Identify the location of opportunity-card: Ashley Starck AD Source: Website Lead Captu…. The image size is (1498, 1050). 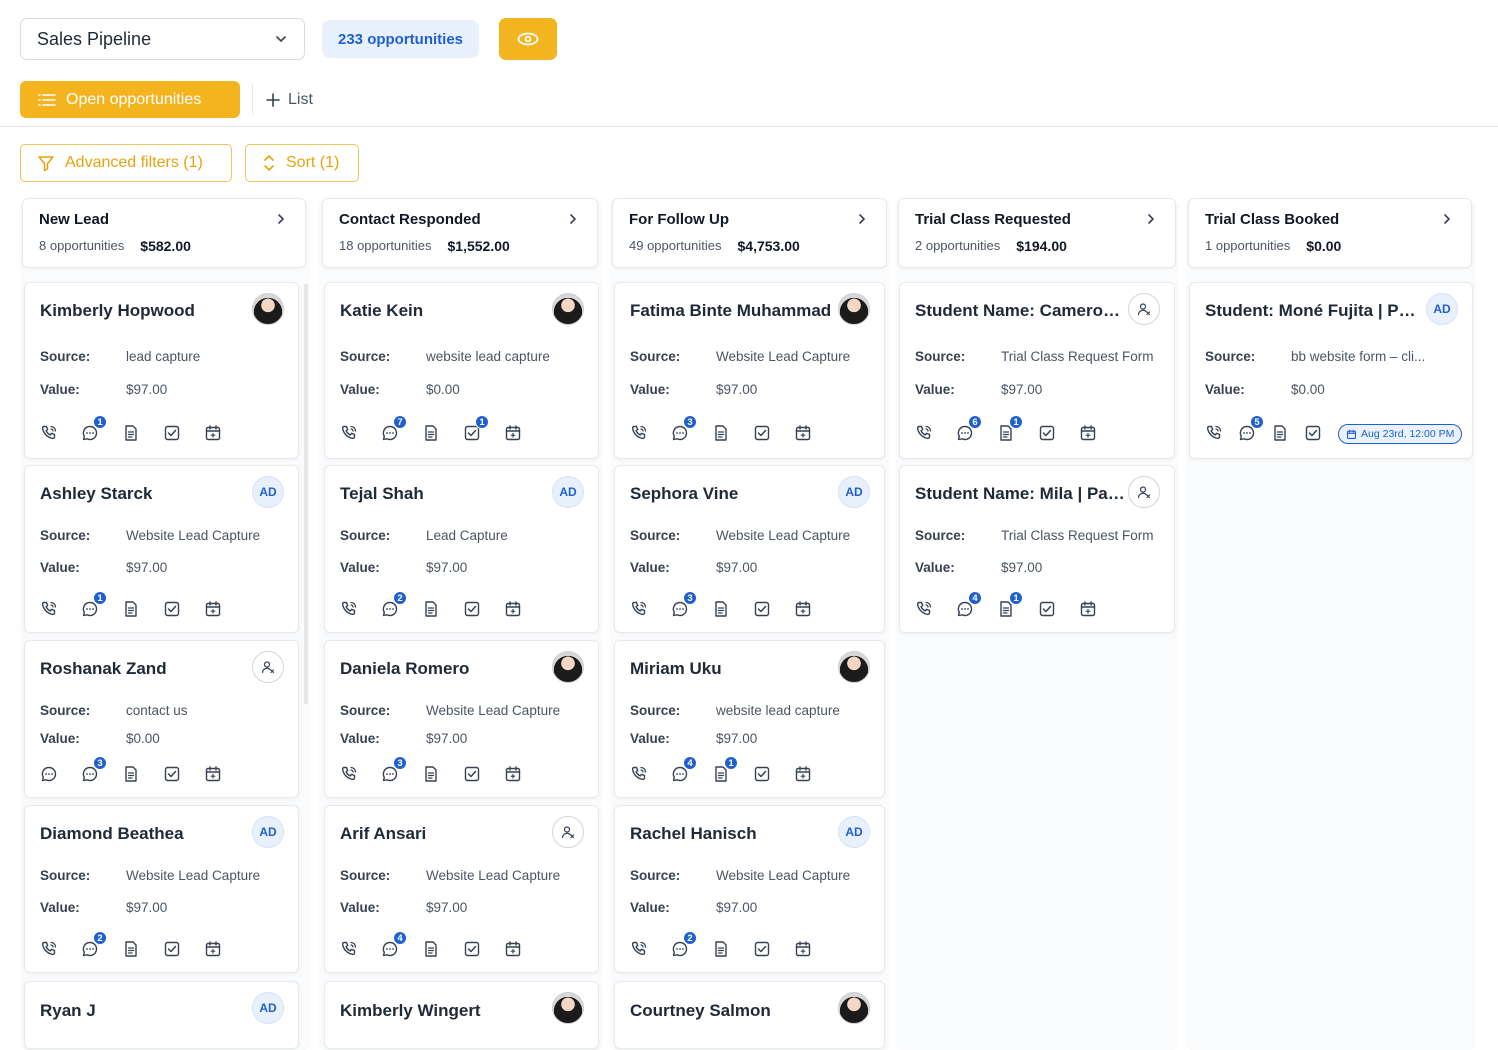
(161, 549).